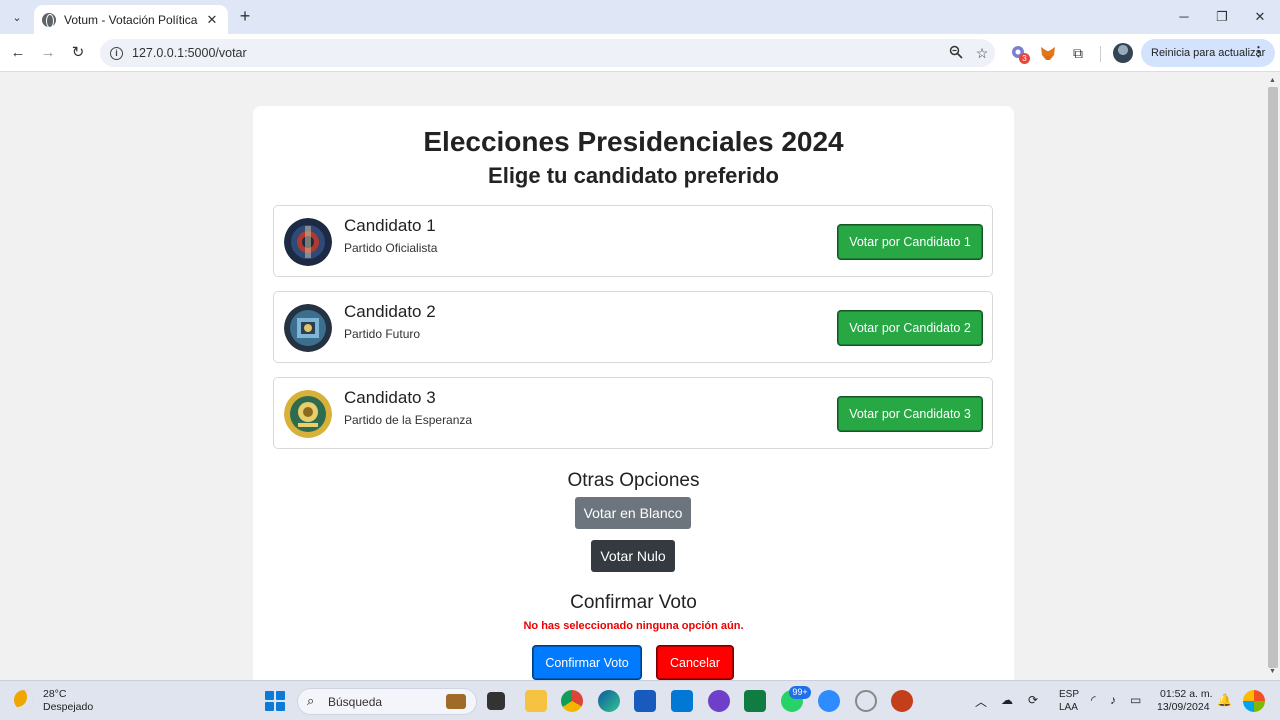 This screenshot has width=1280, height=720. I want to click on page-subtitle: Elige tu candidato preferido, so click(633, 175).